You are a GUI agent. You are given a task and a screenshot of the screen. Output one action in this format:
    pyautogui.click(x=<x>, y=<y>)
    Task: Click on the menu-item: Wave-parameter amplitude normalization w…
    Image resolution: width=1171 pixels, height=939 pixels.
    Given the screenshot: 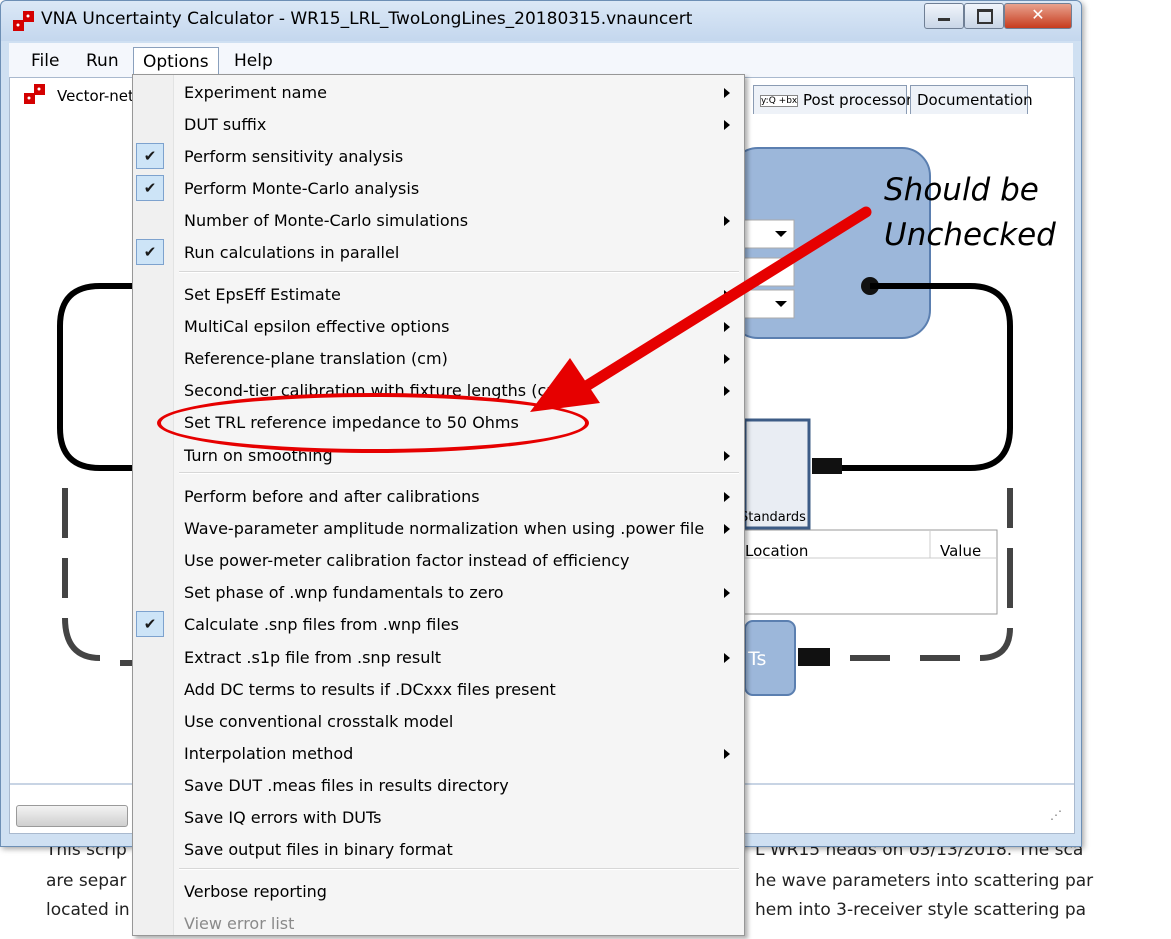 What is the action you would take?
    pyautogui.click(x=438, y=529)
    